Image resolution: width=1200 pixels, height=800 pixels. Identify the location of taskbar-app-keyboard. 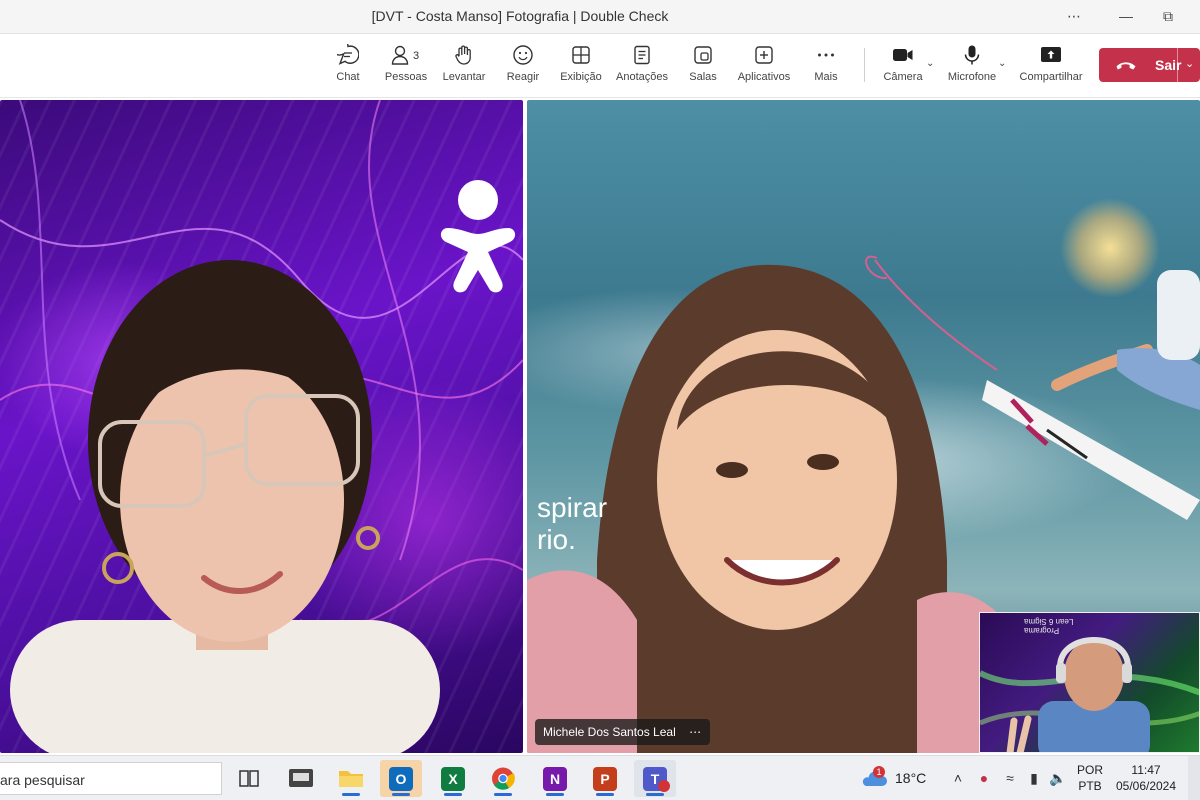
(301, 778).